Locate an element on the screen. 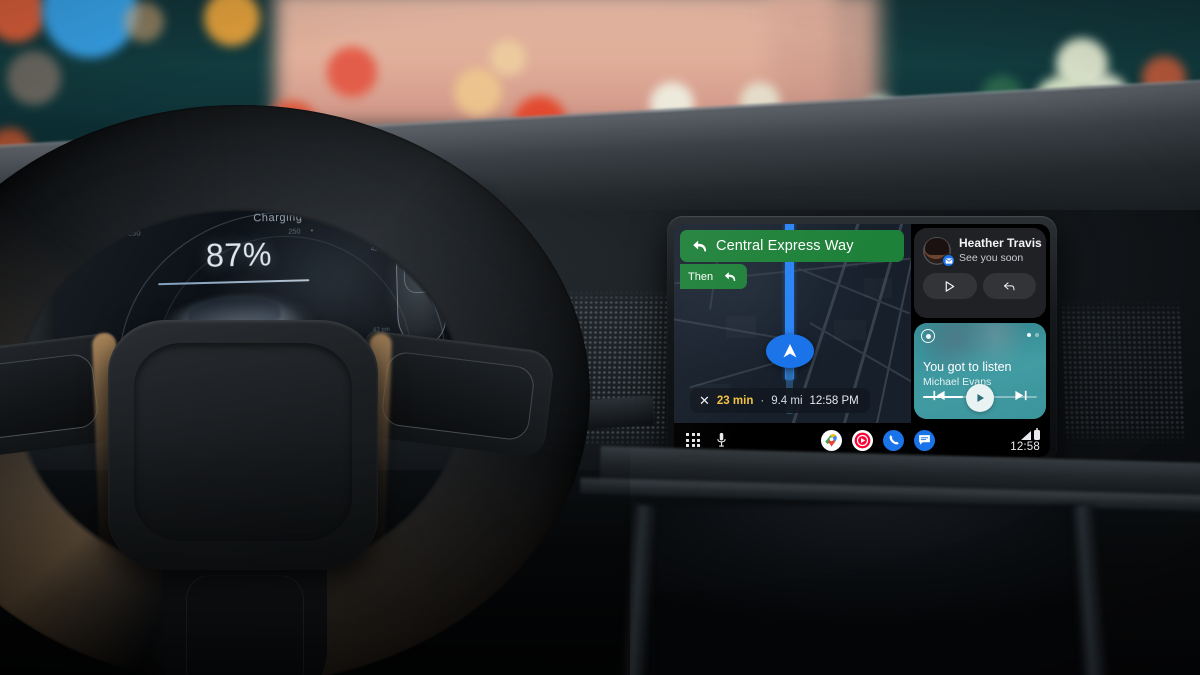 Image resolution: width=1200 pixels, height=675 pixels. close-icon: ✕ is located at coordinates (704, 400).